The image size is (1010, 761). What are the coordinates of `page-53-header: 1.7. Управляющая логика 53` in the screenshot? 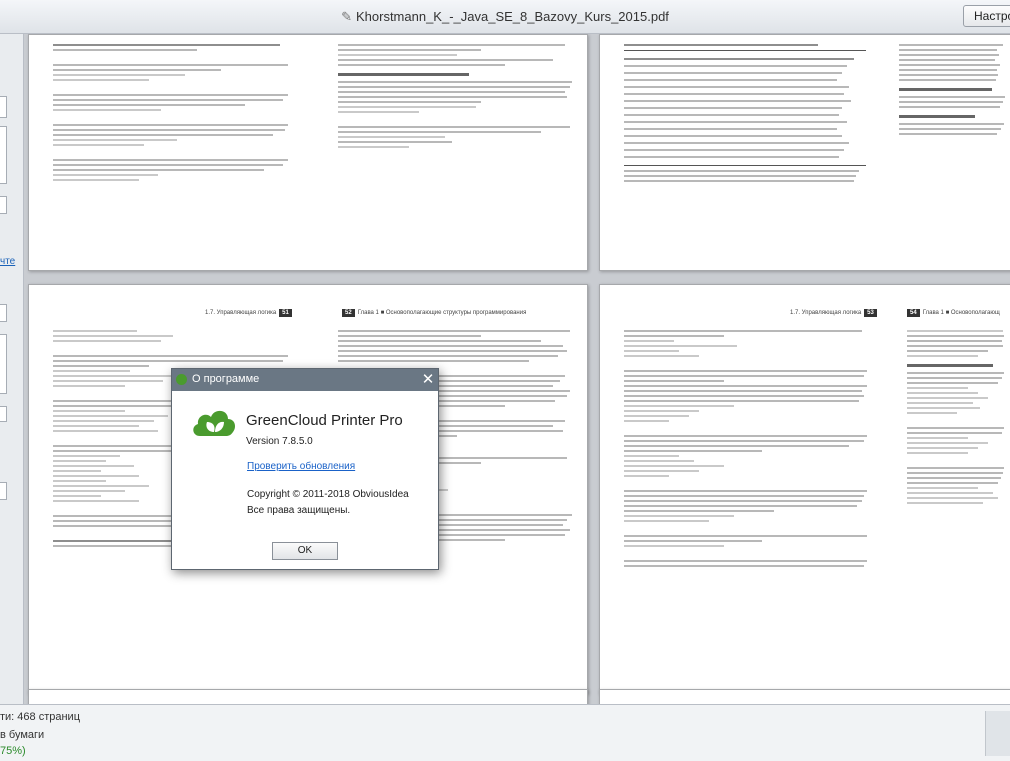 It's located at (835, 313).